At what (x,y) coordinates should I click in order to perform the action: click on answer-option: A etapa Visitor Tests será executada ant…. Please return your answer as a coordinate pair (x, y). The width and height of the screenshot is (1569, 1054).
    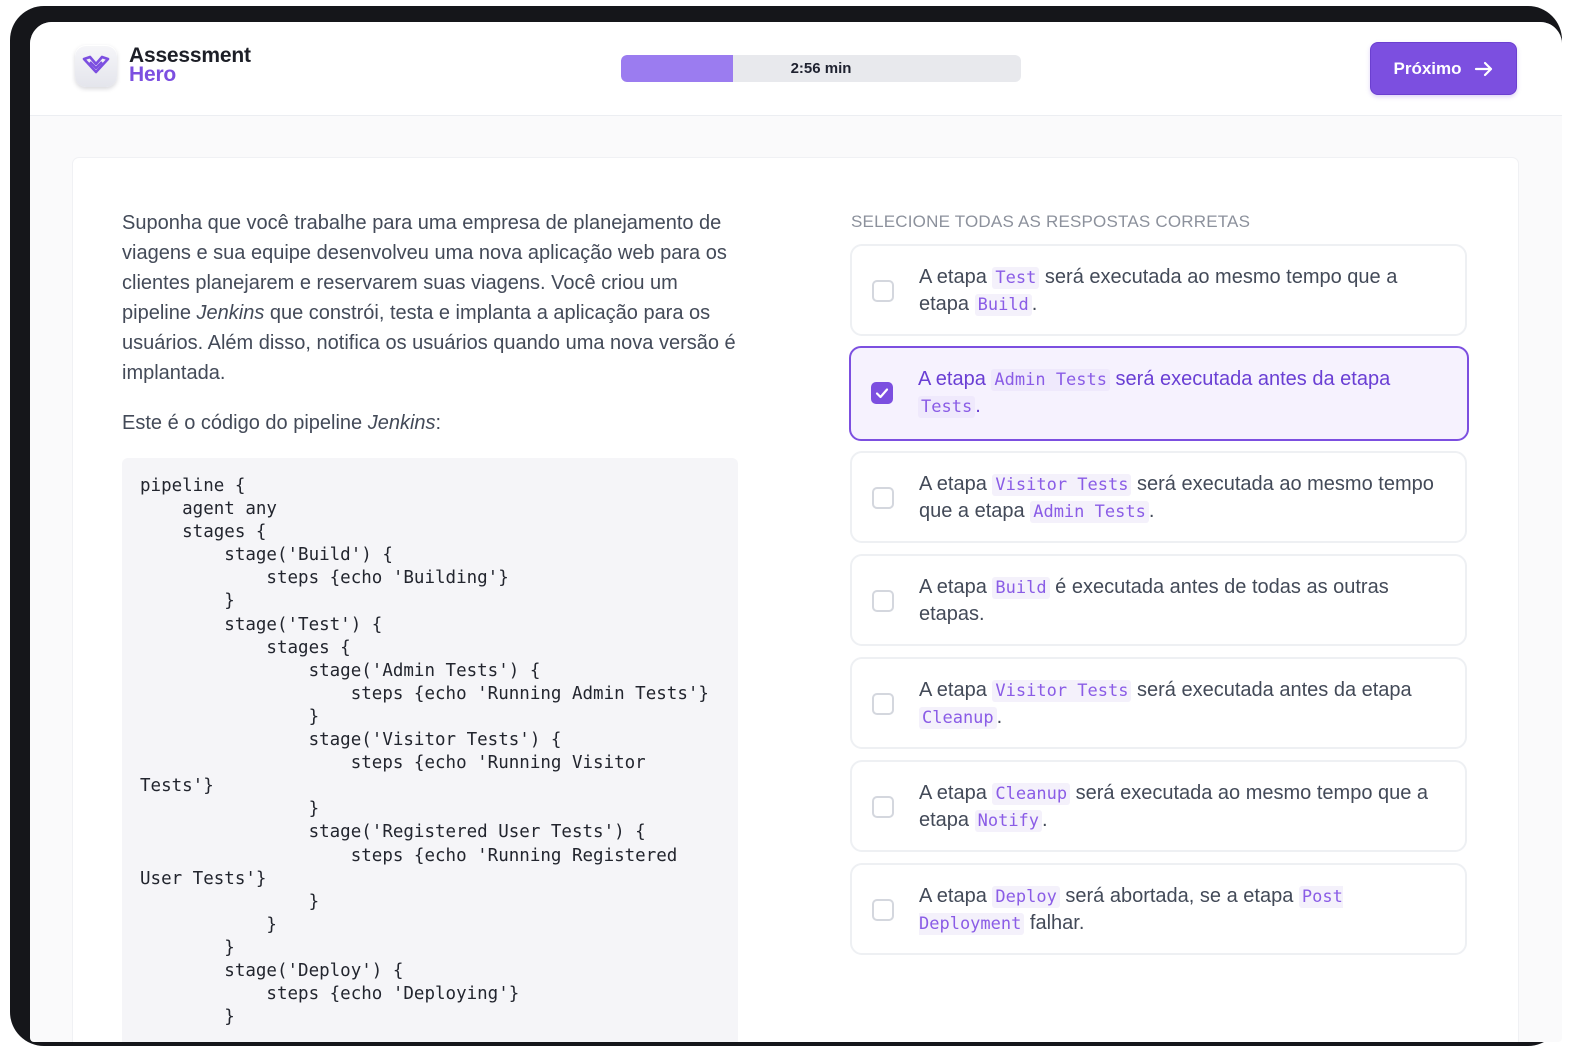
    Looking at the image, I should click on (1158, 703).